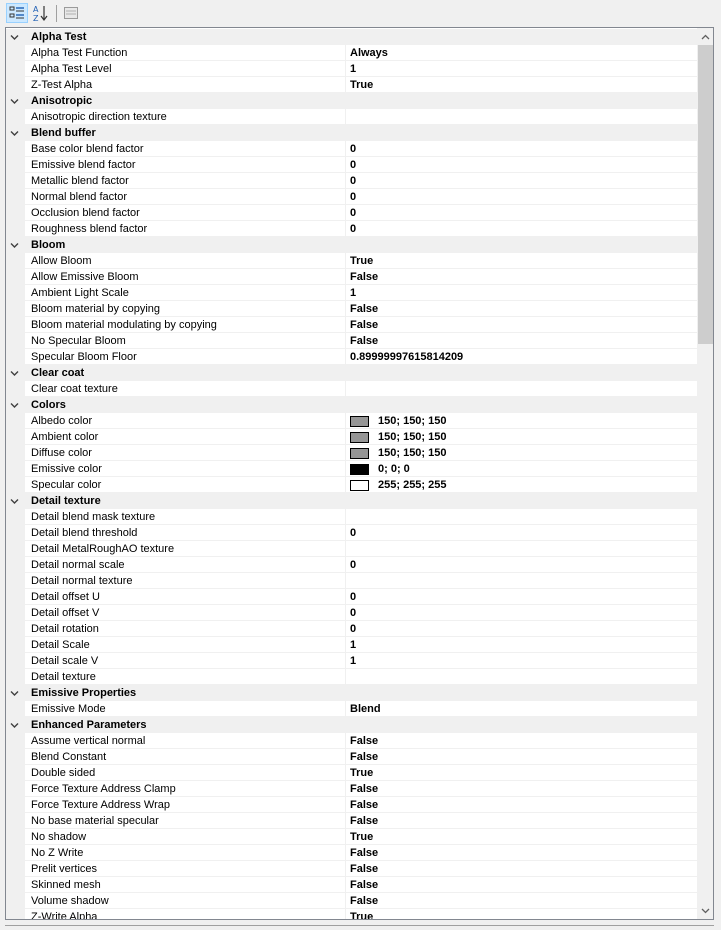 Image resolution: width=721 pixels, height=930 pixels. I want to click on property-row-z-write-alpha: Z-Write Alpha True, so click(351, 914).